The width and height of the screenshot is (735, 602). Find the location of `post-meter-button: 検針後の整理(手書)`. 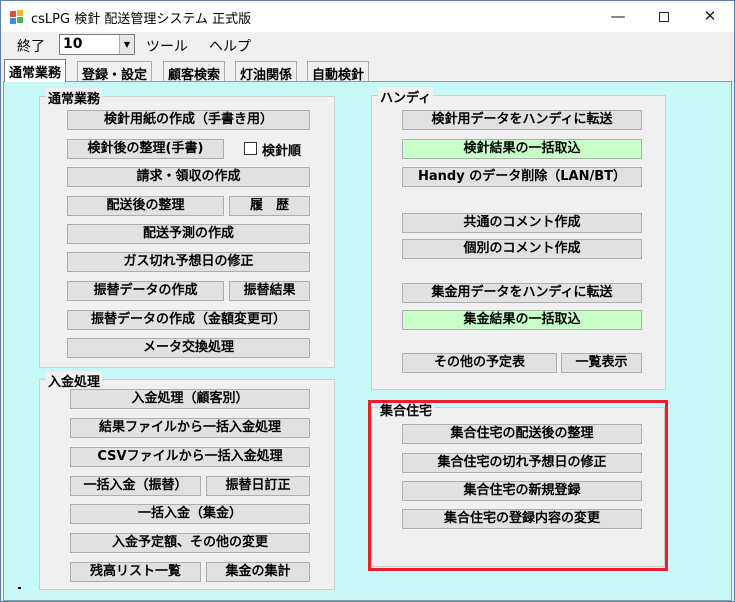

post-meter-button: 検針後の整理(手書) is located at coordinates (145, 149).